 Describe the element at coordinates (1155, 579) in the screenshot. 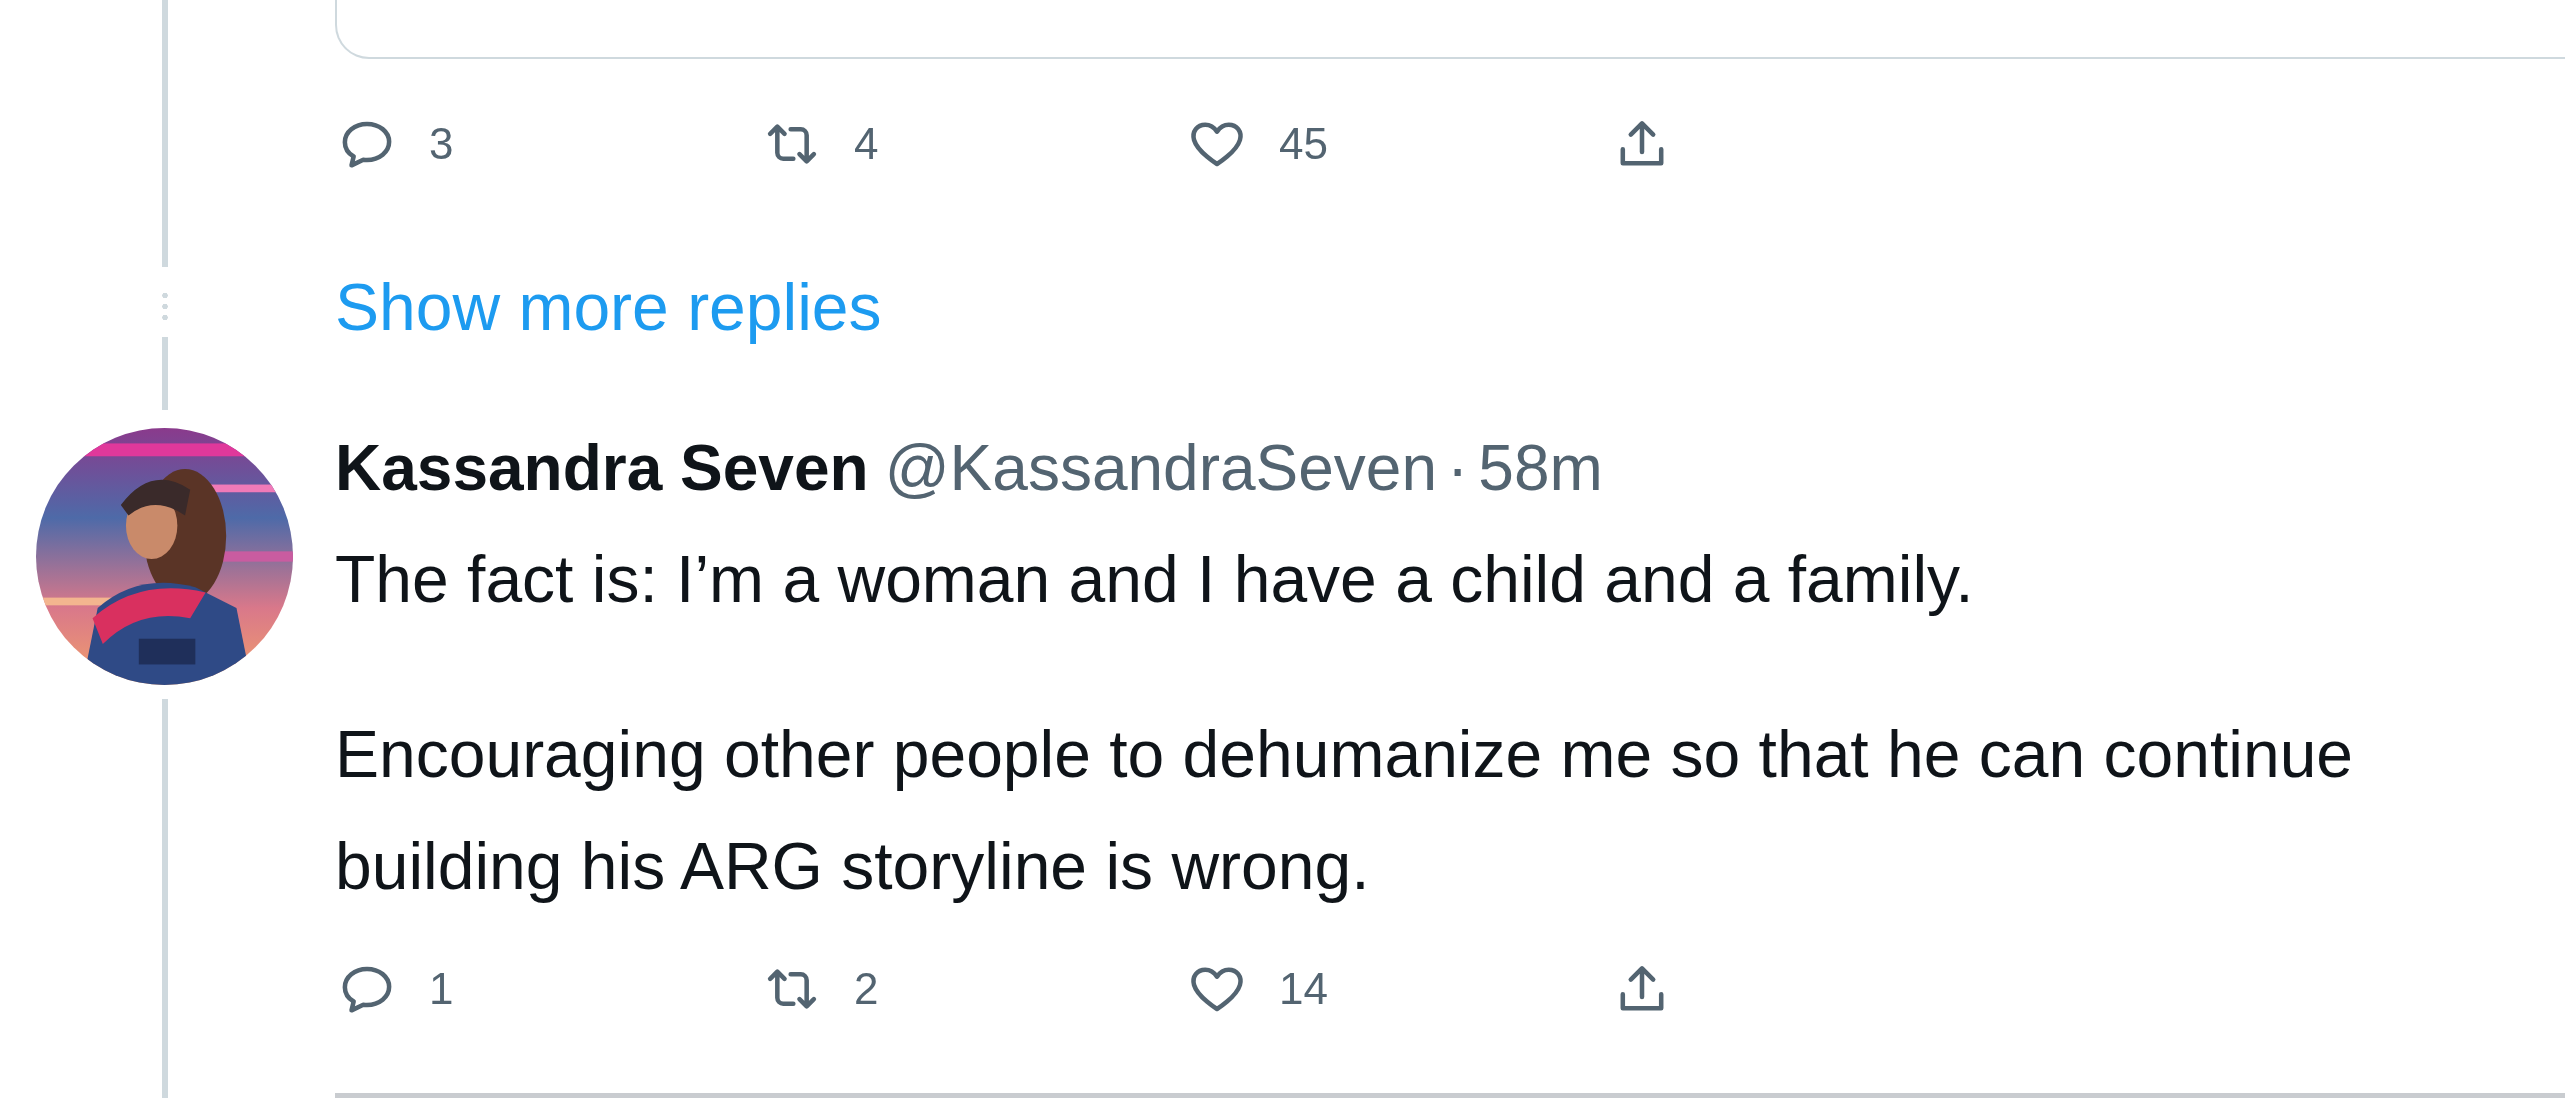

I see `tweet-text: The fact is: I’m a woman and I have a child and a family.` at that location.